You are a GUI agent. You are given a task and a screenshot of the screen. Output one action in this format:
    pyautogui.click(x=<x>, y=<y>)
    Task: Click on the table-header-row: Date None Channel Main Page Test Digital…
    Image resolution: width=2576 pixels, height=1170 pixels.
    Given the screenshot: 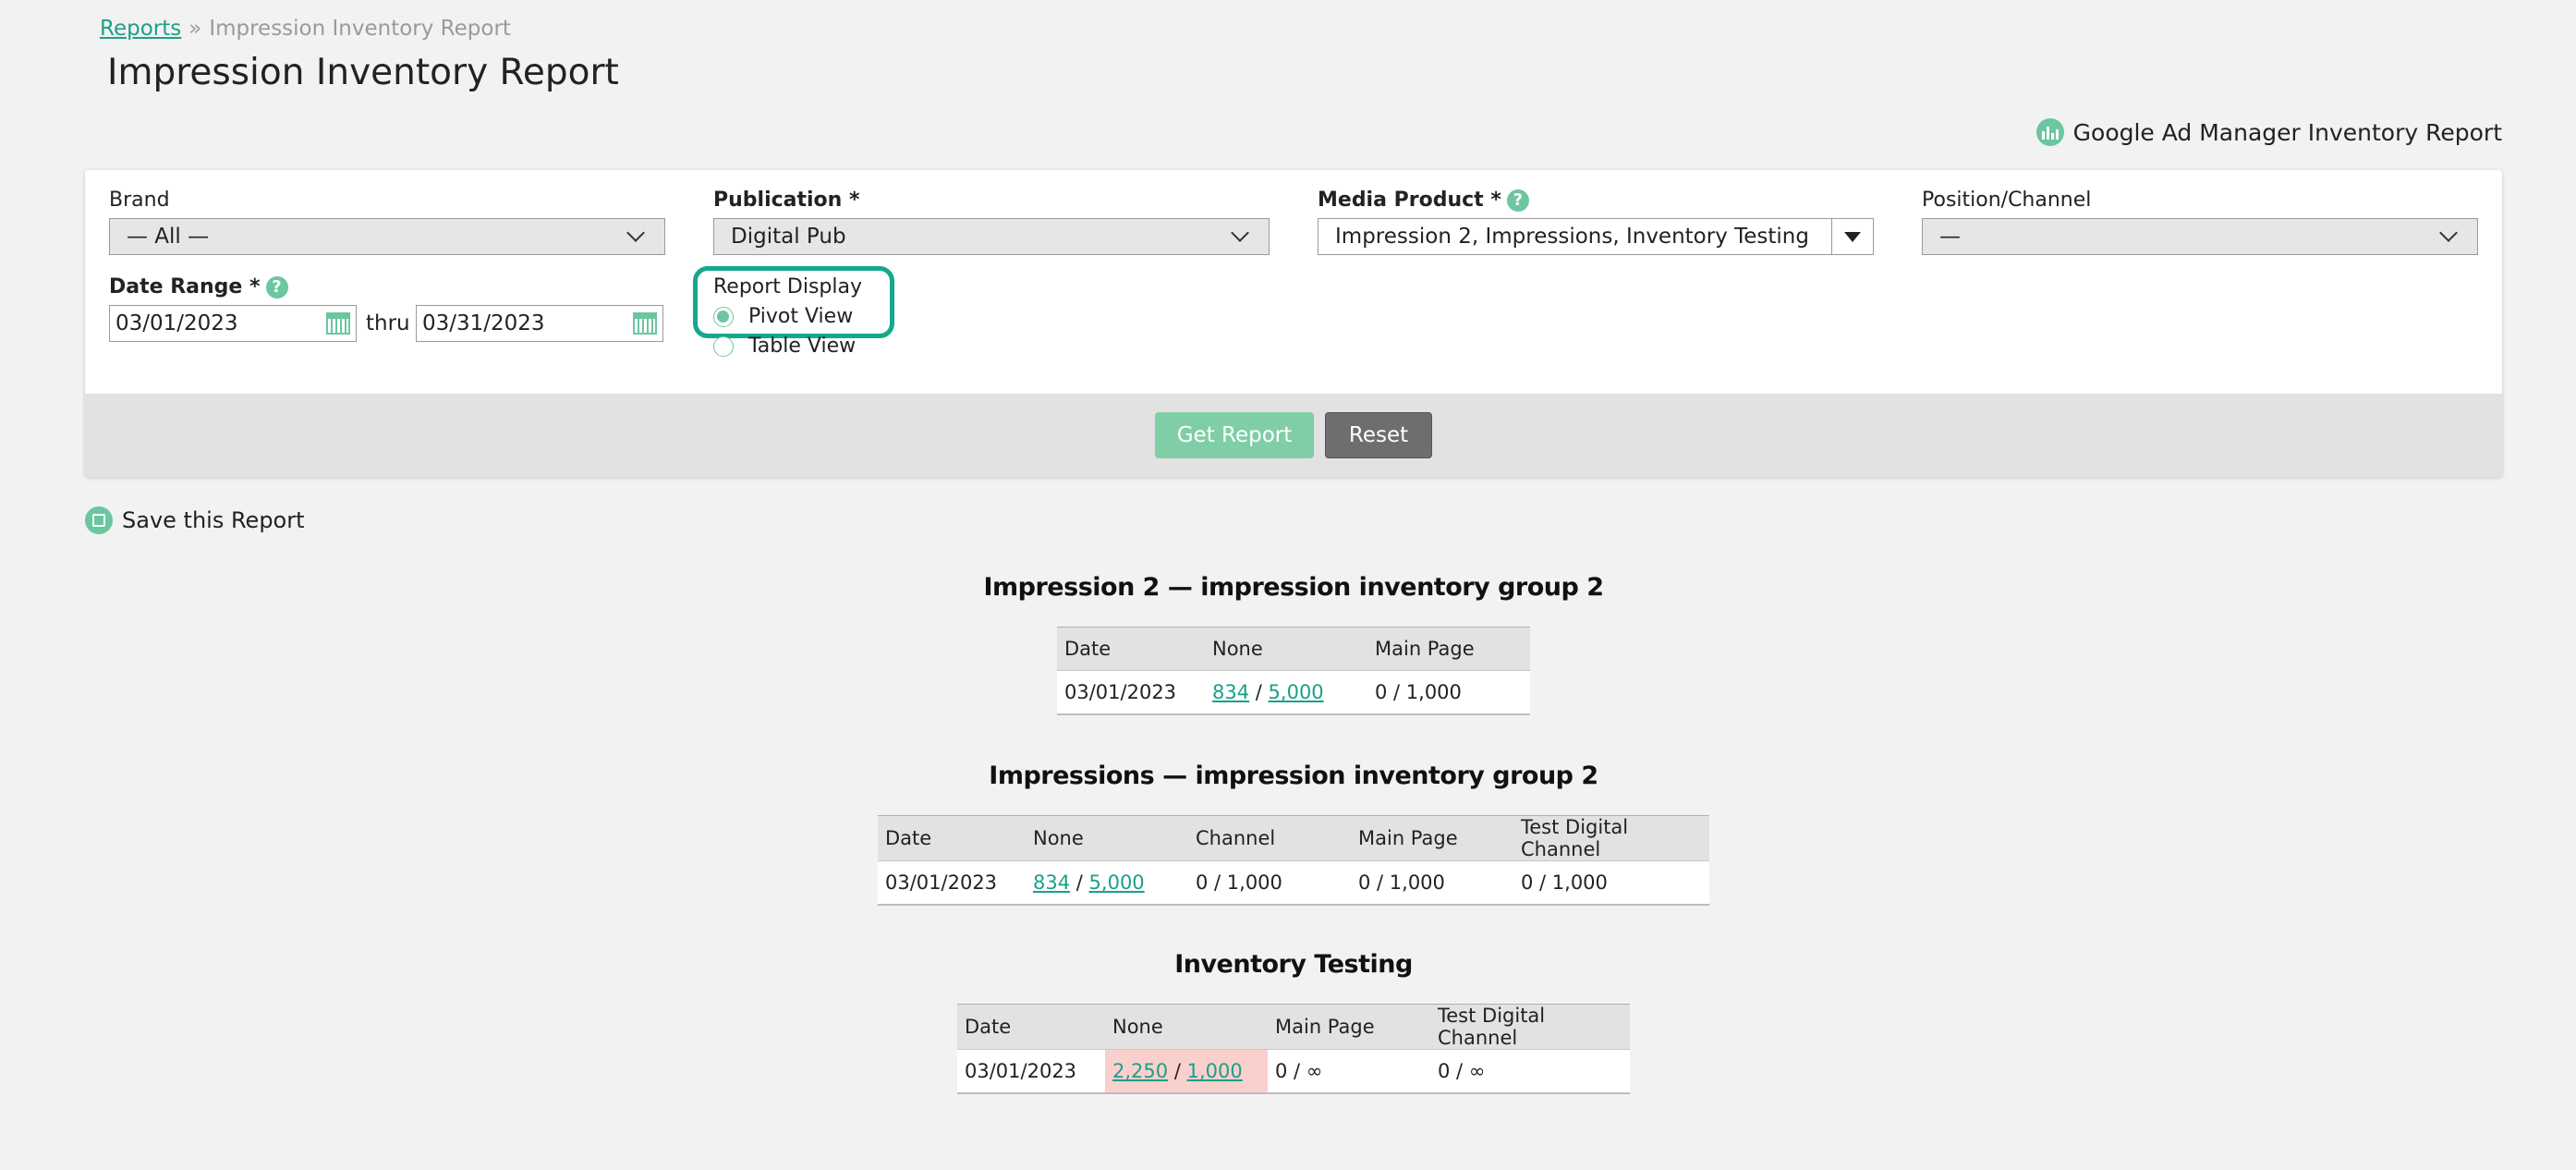 What is the action you would take?
    pyautogui.click(x=1293, y=838)
    